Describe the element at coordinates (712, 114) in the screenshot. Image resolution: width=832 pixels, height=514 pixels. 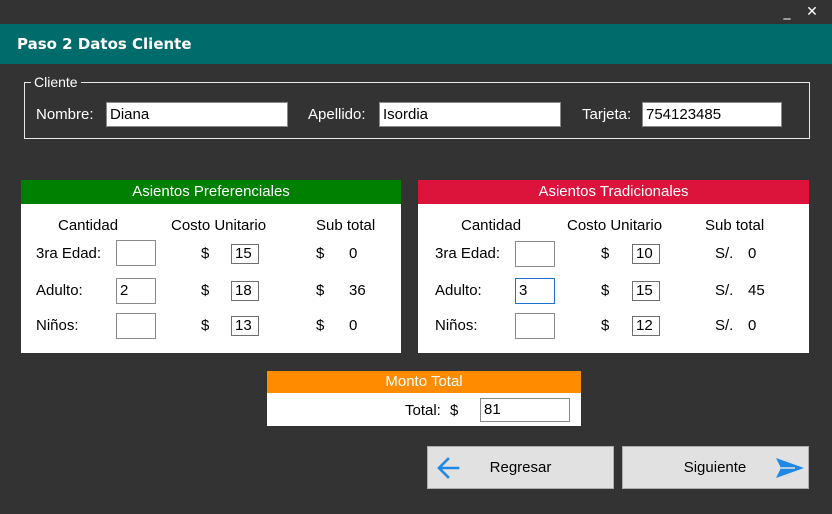
I see `tarjeta-field: 754123485` at that location.